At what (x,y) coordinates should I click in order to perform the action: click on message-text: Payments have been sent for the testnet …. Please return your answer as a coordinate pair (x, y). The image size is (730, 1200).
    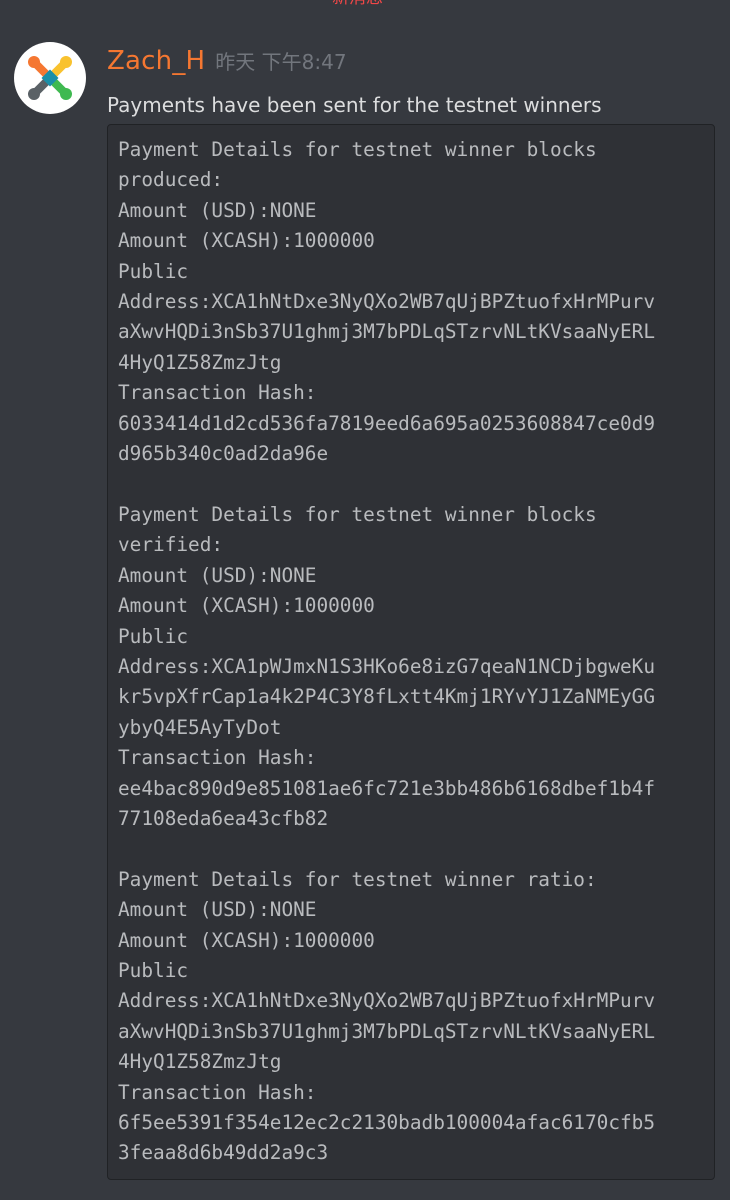
    Looking at the image, I should click on (354, 105).